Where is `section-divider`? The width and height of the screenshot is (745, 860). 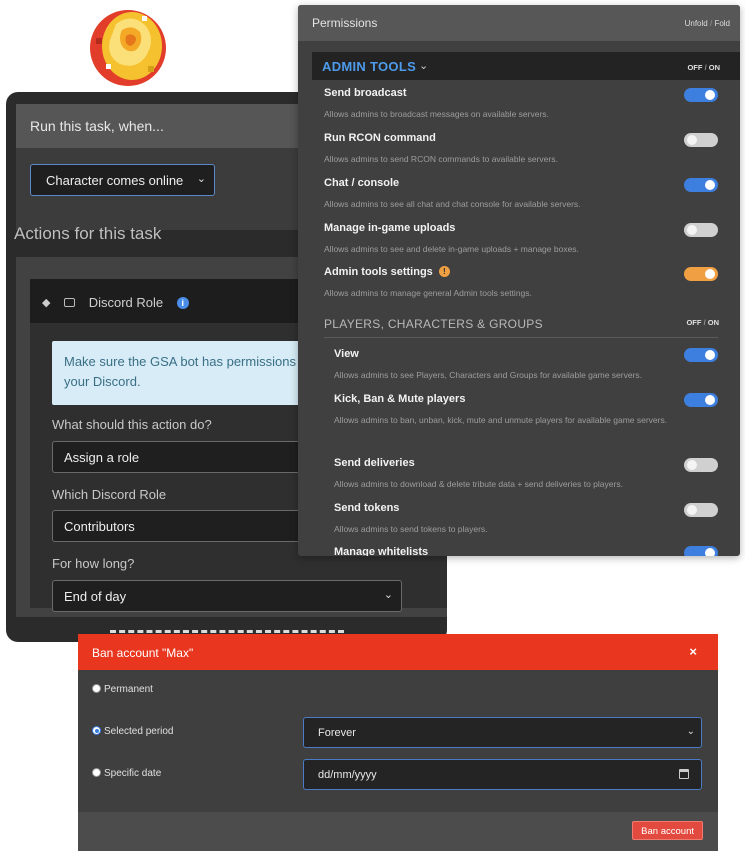
section-divider is located at coordinates (521, 337).